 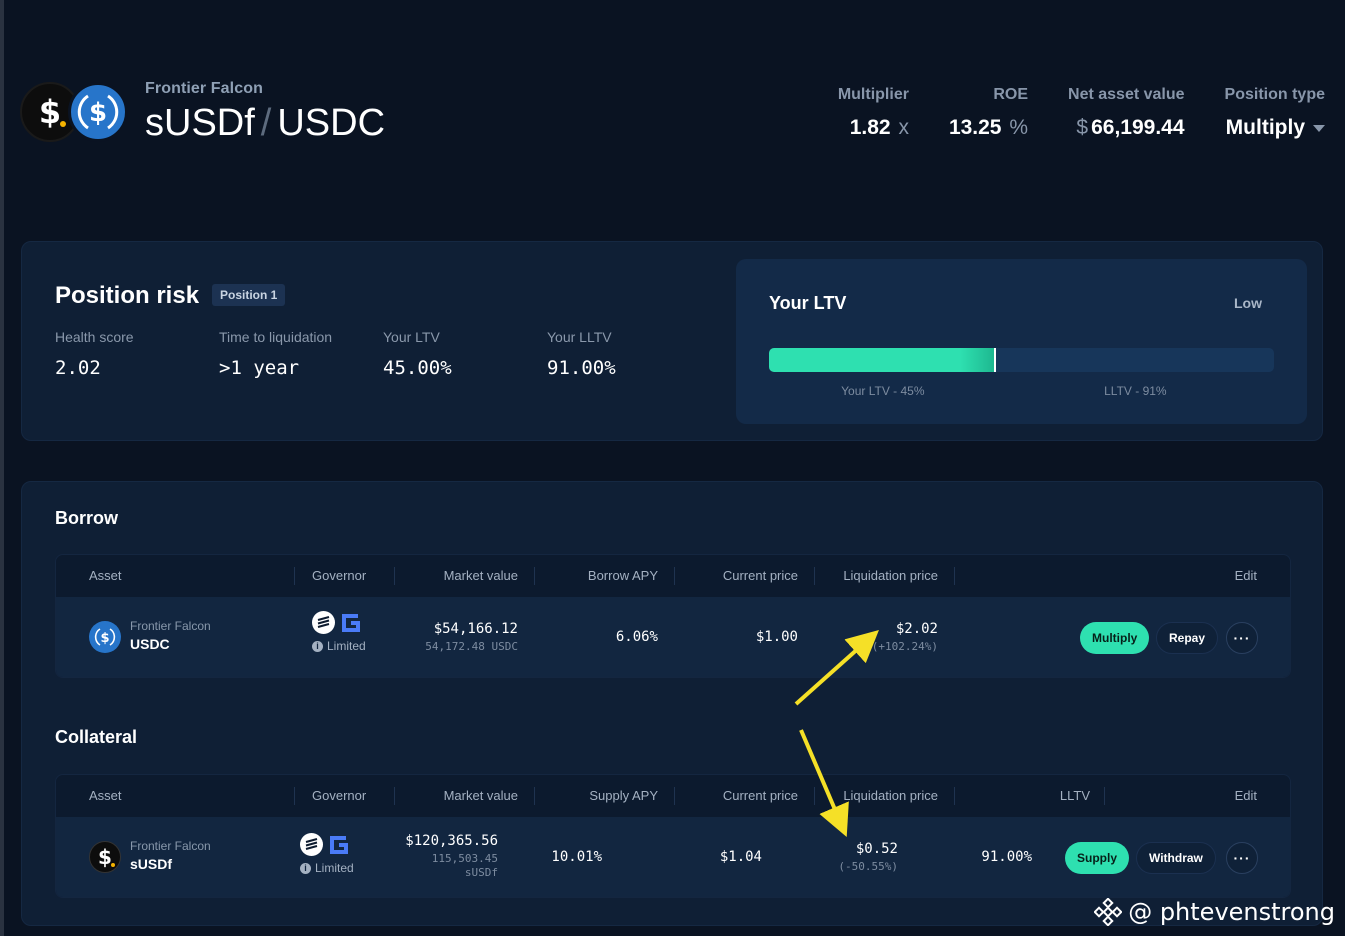 What do you see at coordinates (1082, 127) in the screenshot?
I see `nav-currency: $` at bounding box center [1082, 127].